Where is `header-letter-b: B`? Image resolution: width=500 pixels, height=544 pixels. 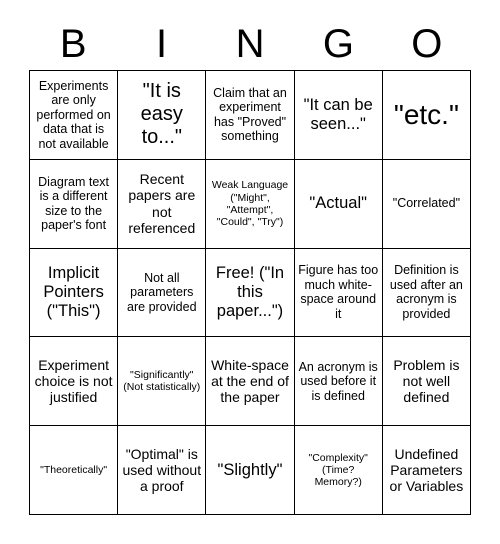 header-letter-b: B is located at coordinates (73, 44).